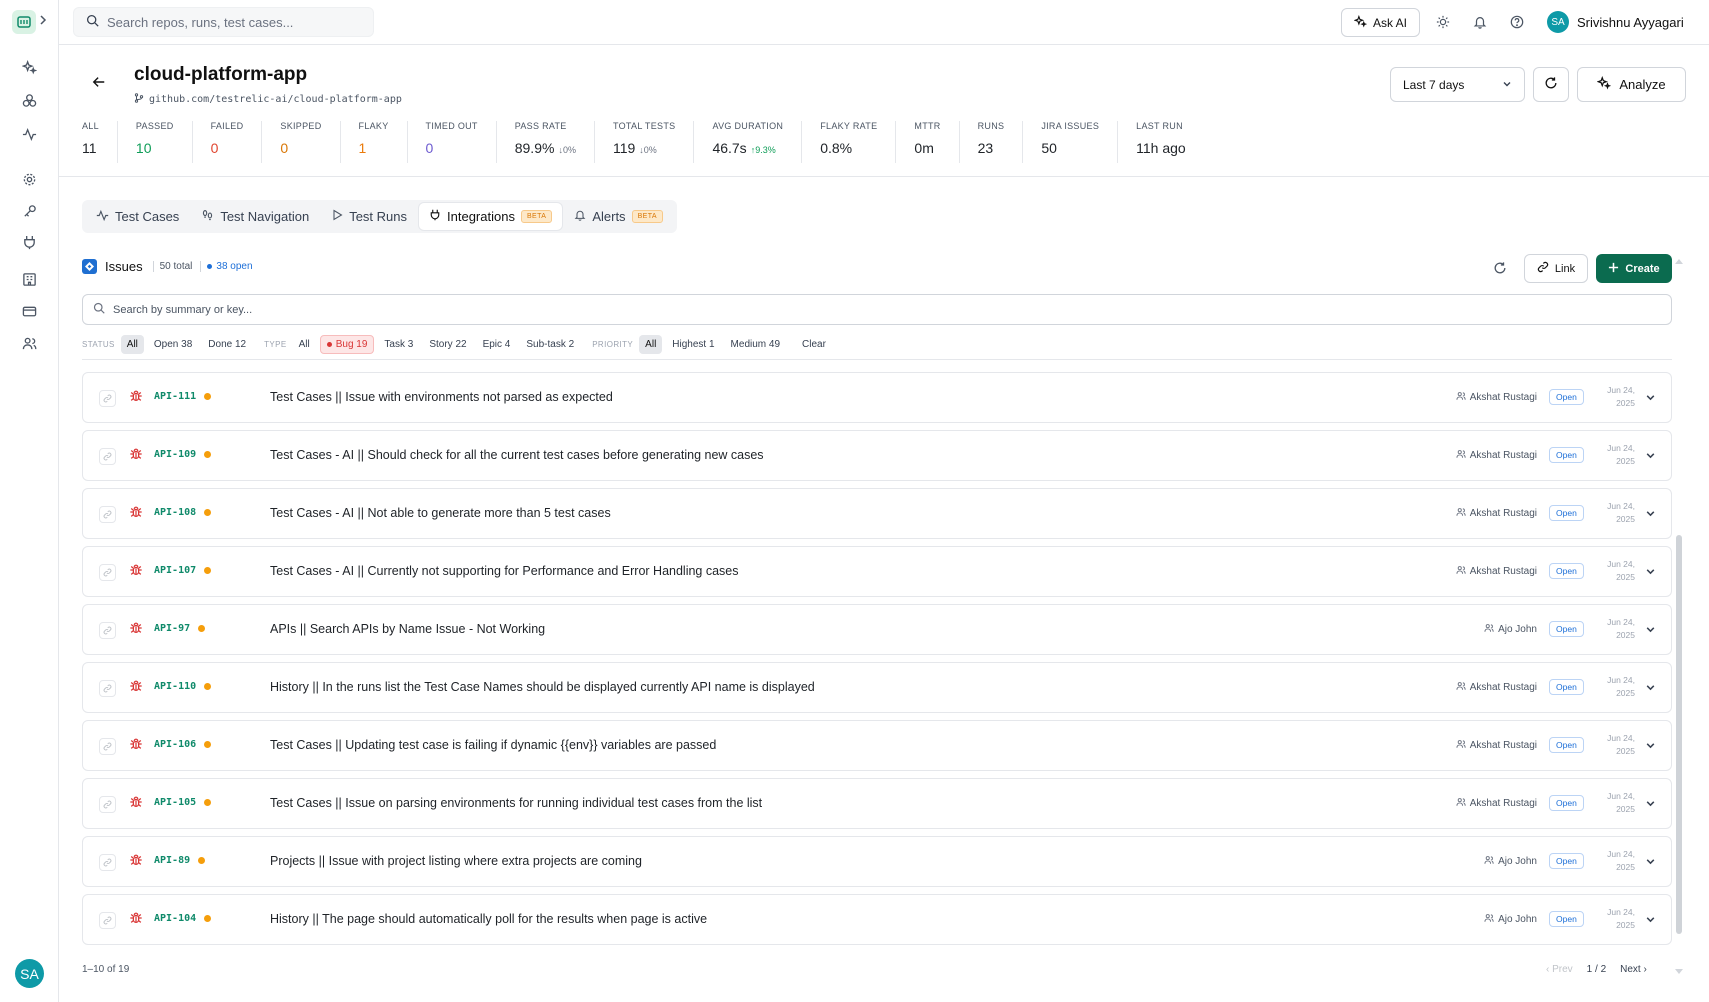  What do you see at coordinates (29, 311) in the screenshot?
I see `credit-card-icon` at bounding box center [29, 311].